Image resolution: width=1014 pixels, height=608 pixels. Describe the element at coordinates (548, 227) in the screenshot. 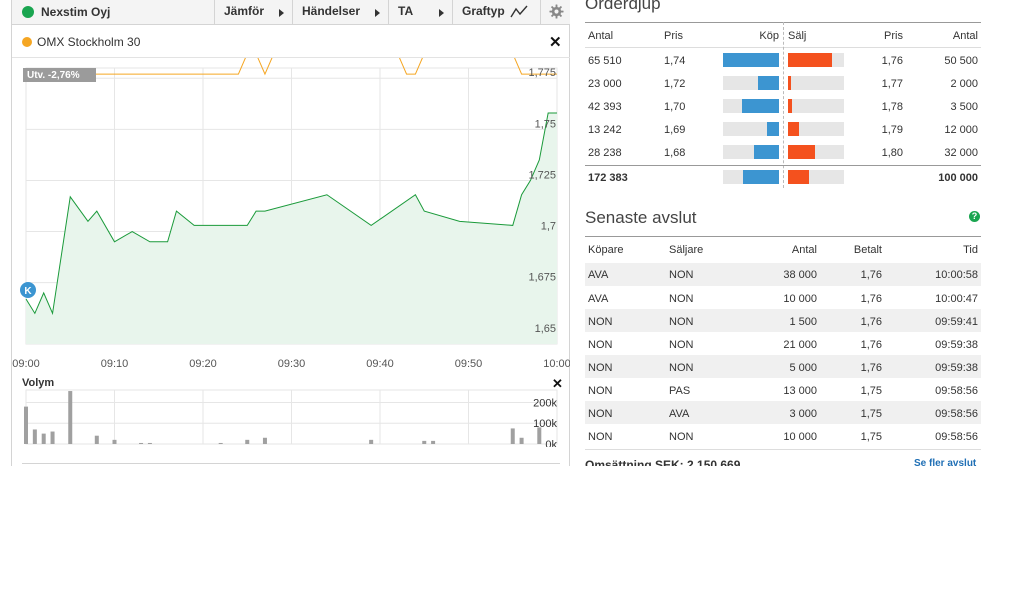

I see `y-tick-label: 1,7` at that location.